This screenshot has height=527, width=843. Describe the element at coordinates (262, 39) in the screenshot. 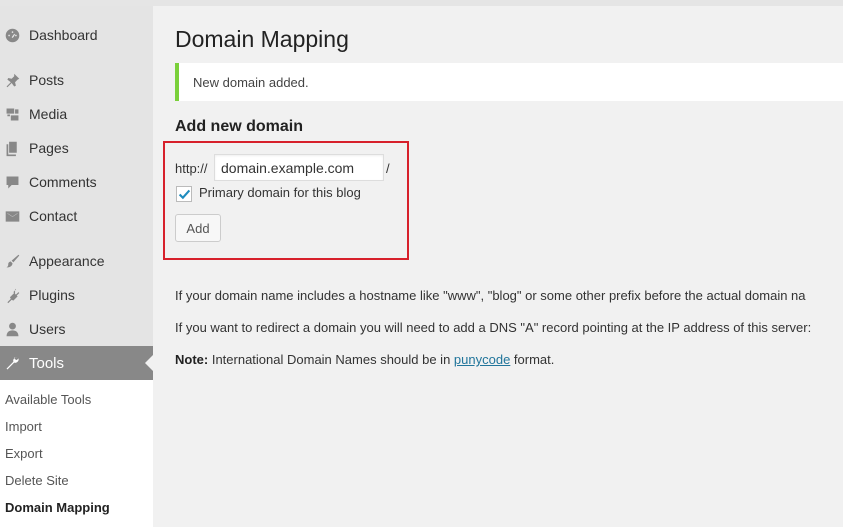

I see `page-title: Domain Mapping` at that location.